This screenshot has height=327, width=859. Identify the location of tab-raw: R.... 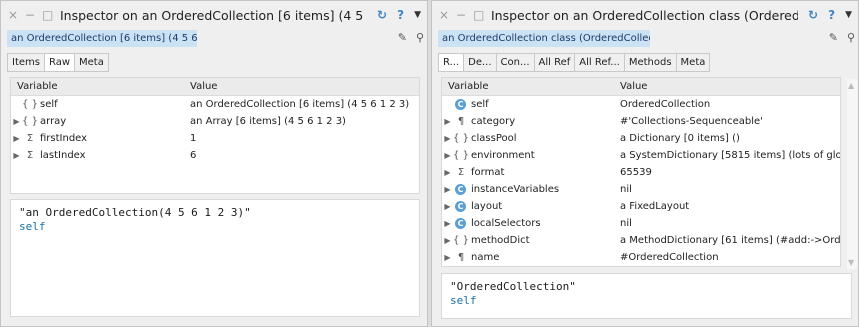
(452, 62).